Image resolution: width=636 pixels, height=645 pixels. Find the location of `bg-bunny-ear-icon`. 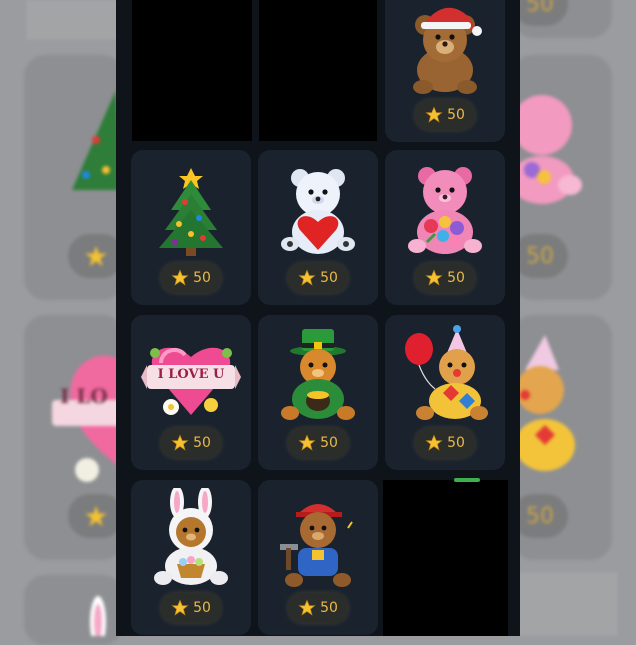

bg-bunny-ear-icon is located at coordinates (98, 616).